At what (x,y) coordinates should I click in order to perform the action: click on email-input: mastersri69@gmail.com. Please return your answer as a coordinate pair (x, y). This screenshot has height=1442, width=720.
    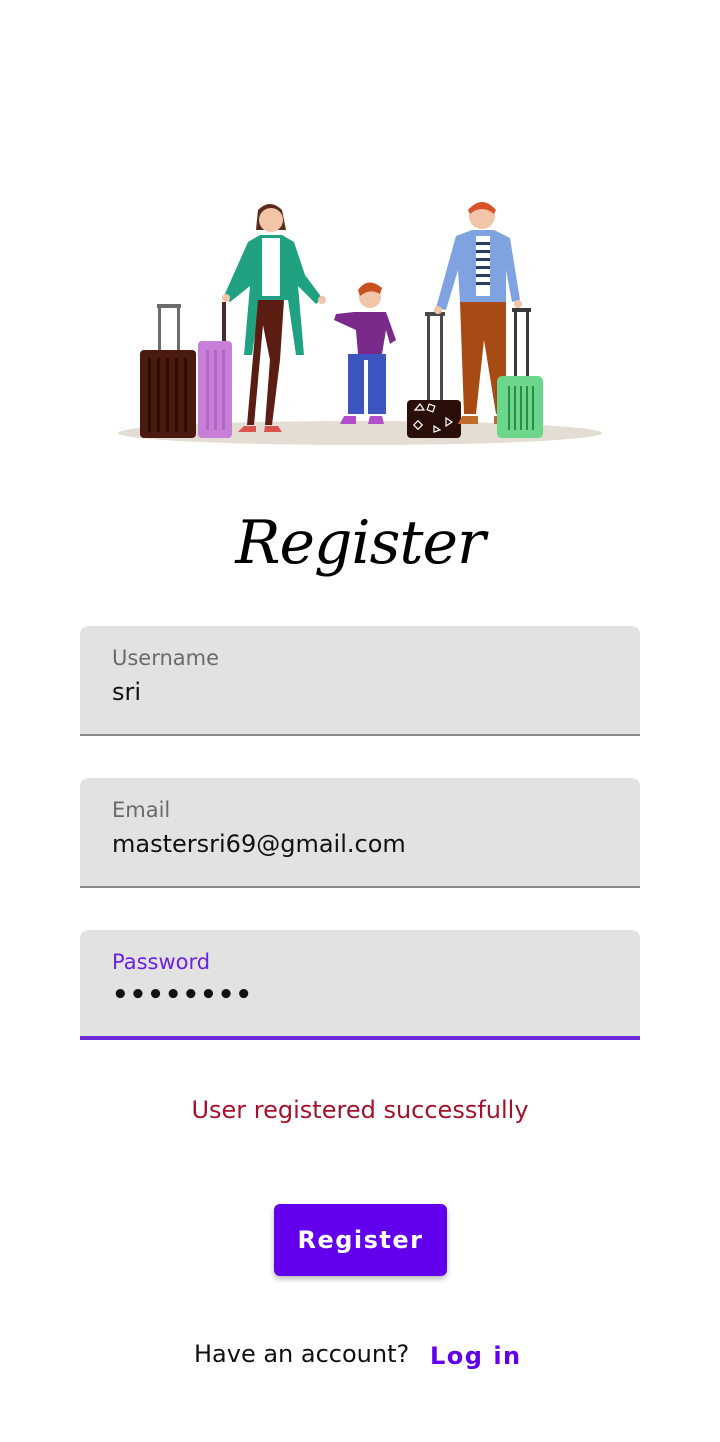
    Looking at the image, I should click on (259, 844).